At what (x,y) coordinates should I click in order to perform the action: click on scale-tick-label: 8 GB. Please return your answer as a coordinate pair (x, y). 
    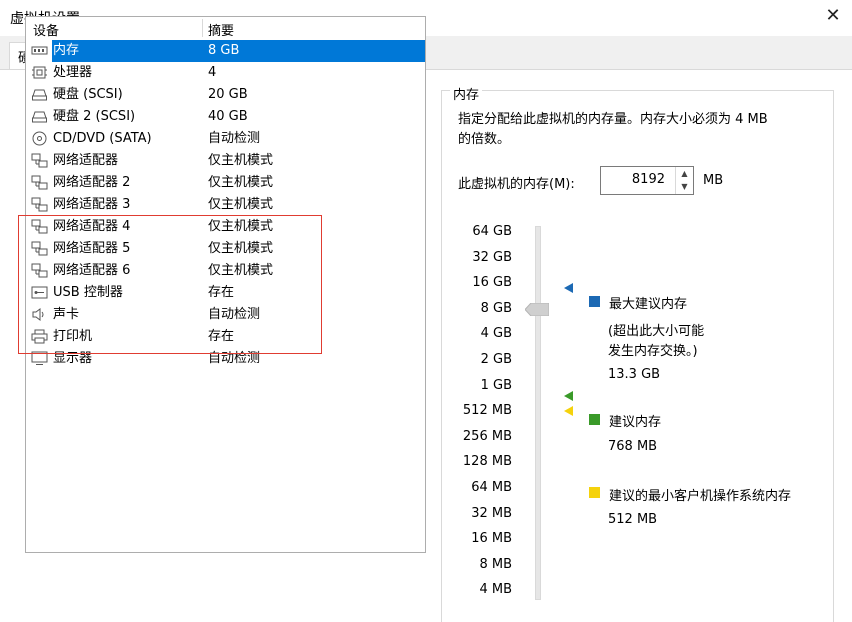
    Looking at the image, I should click on (496, 308).